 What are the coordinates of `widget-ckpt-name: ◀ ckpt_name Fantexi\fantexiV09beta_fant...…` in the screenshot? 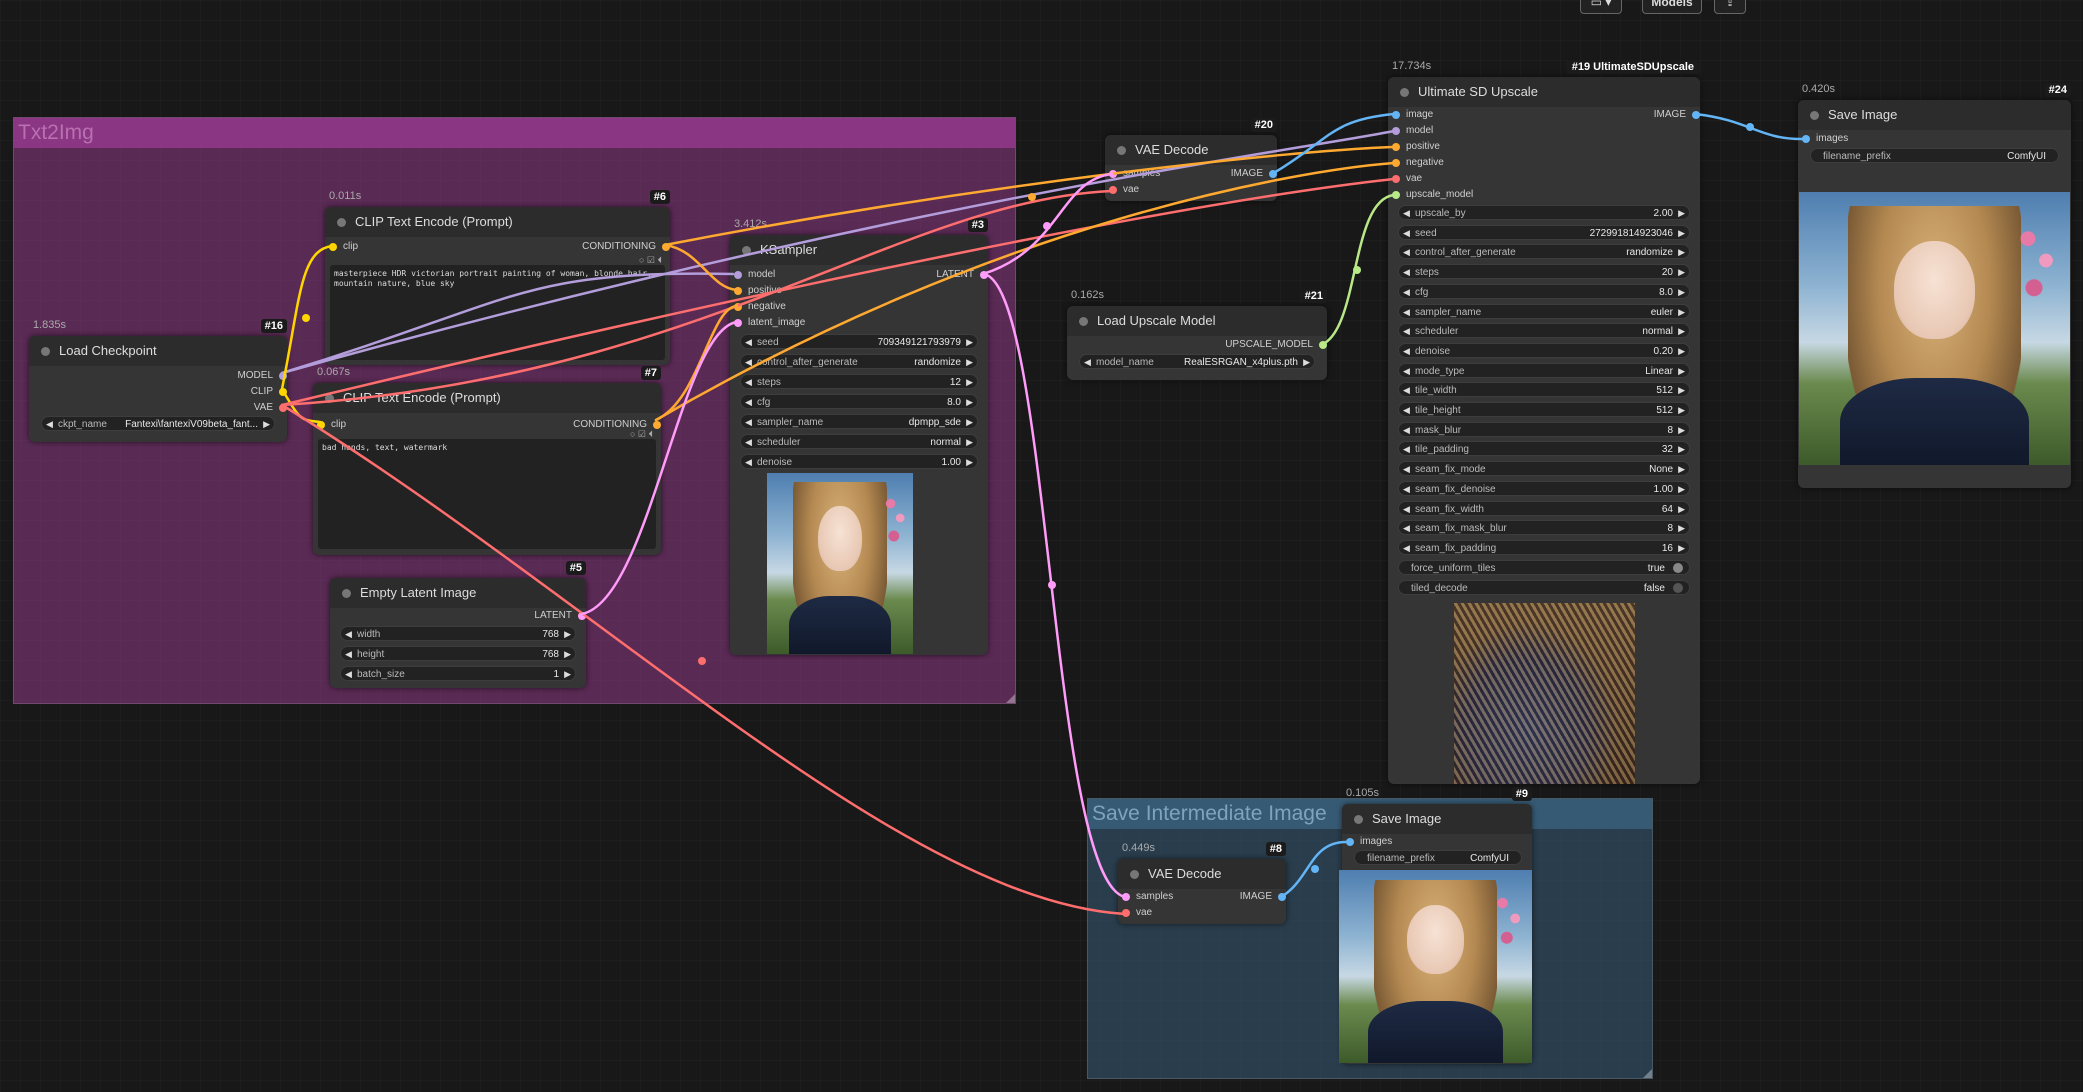 It's located at (158, 423).